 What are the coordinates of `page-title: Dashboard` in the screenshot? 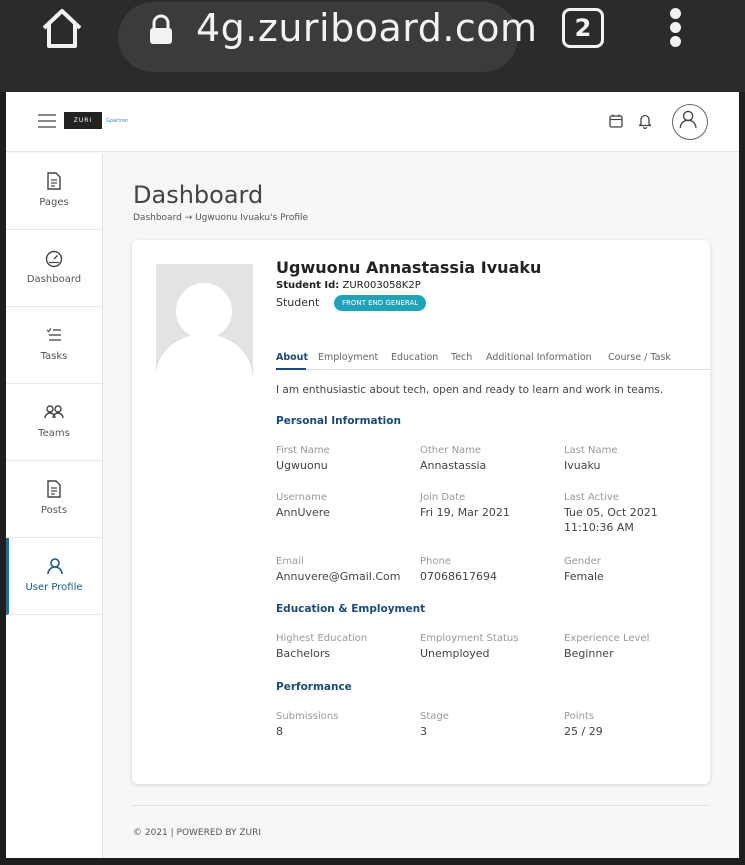 It's located at (198, 195).